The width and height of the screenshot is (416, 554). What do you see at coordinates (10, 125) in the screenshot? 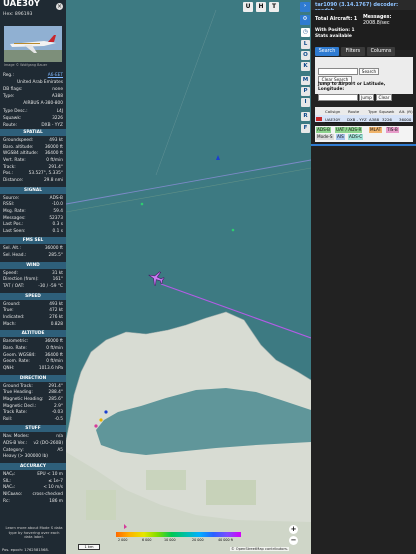
I see `field-label: Route:` at bounding box center [10, 125].